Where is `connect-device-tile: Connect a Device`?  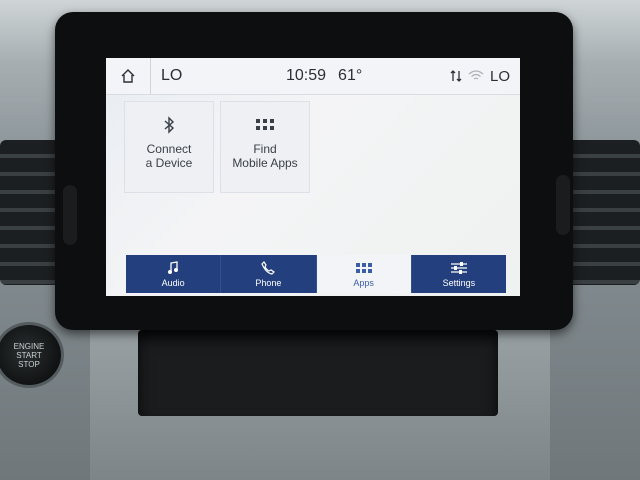
connect-device-tile: Connect a Device is located at coordinates (169, 147).